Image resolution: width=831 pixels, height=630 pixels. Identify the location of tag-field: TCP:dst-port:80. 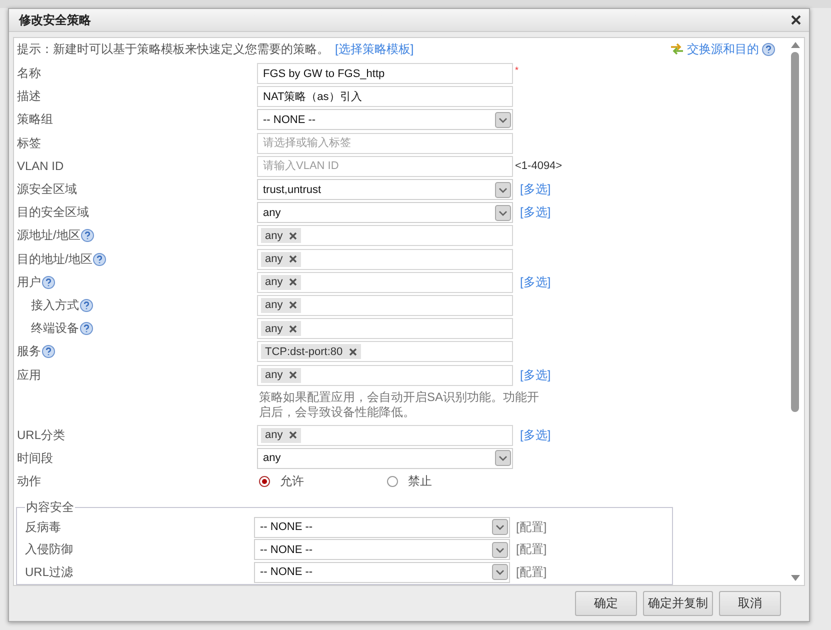
(385, 351).